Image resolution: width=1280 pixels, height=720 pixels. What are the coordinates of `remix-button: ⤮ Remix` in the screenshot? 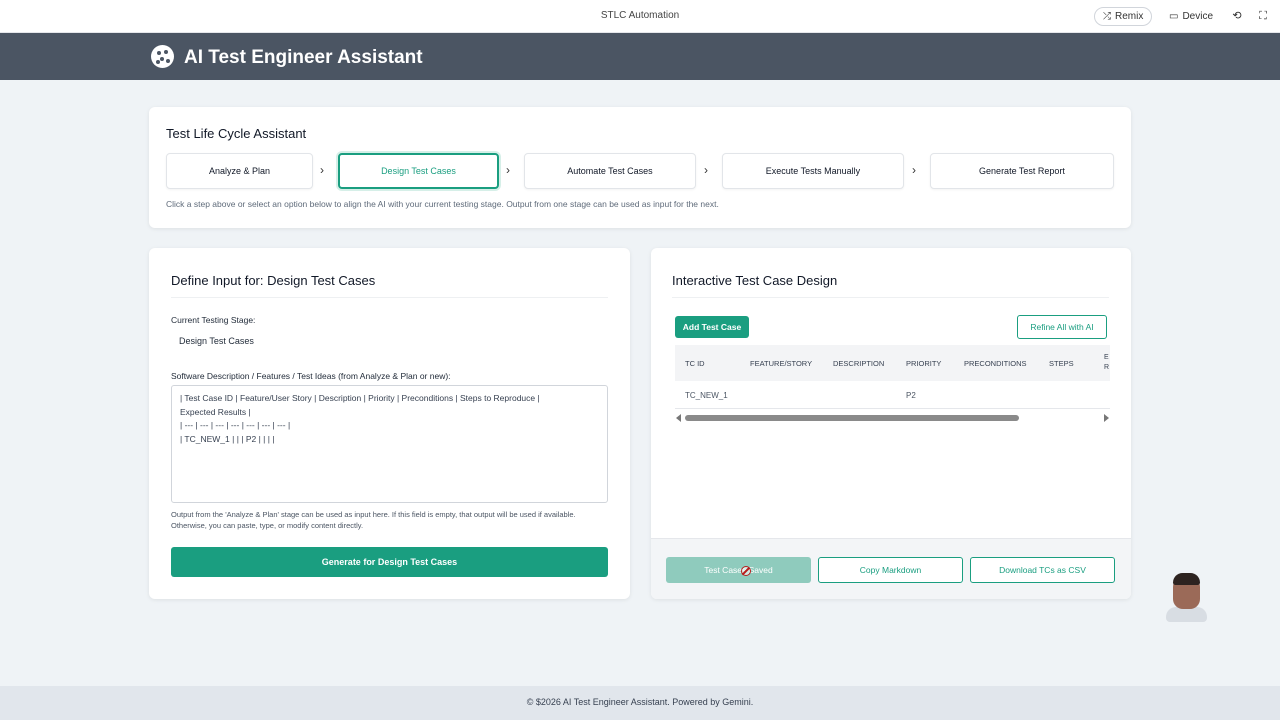 It's located at (1123, 16).